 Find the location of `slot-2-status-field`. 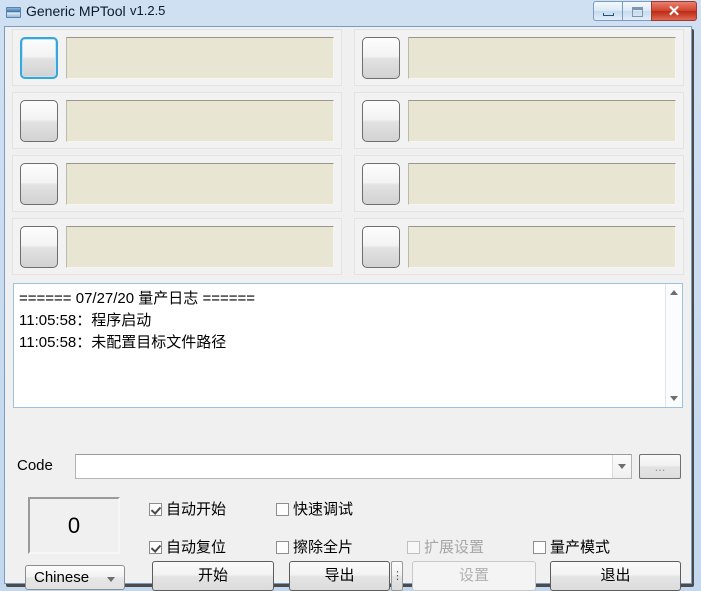

slot-2-status-field is located at coordinates (200, 121).